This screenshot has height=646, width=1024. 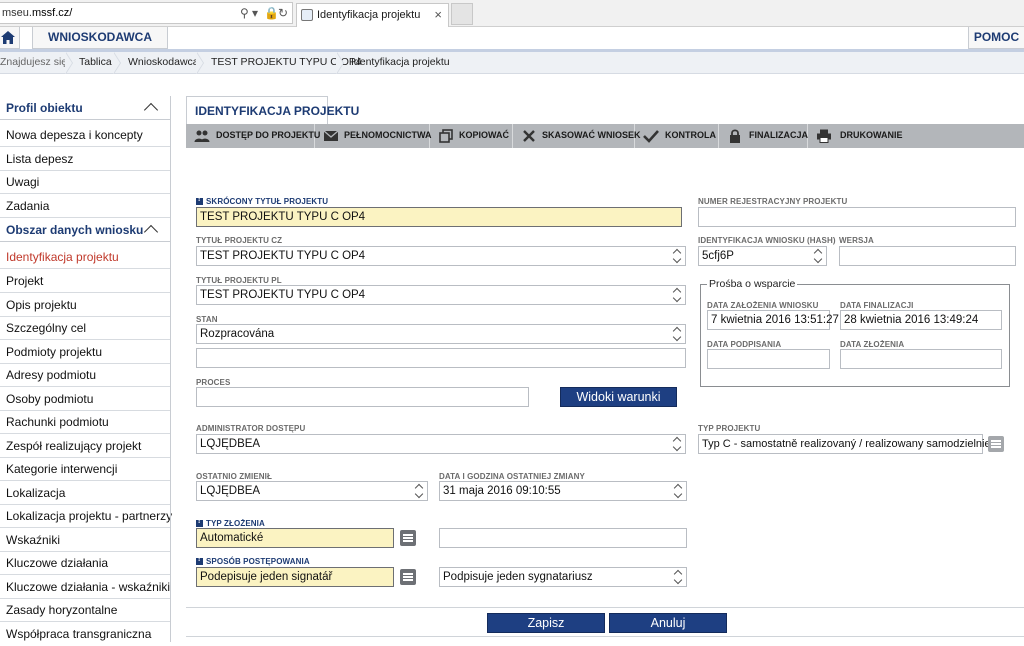 I want to click on typ-zlozenia-label: TYP ZŁOŻENIA, so click(x=230, y=523).